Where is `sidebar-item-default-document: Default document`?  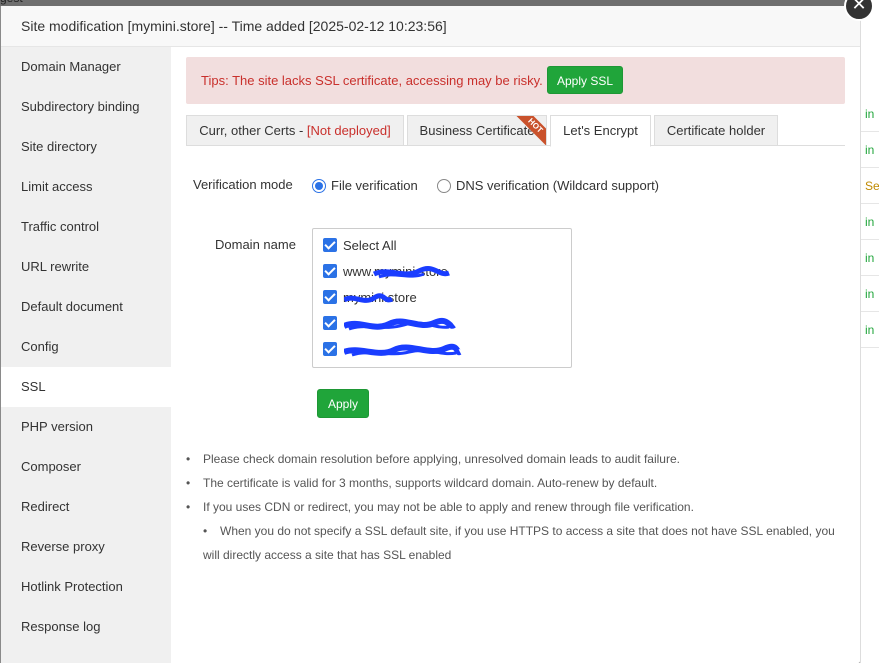
sidebar-item-default-document: Default document is located at coordinates (86, 307).